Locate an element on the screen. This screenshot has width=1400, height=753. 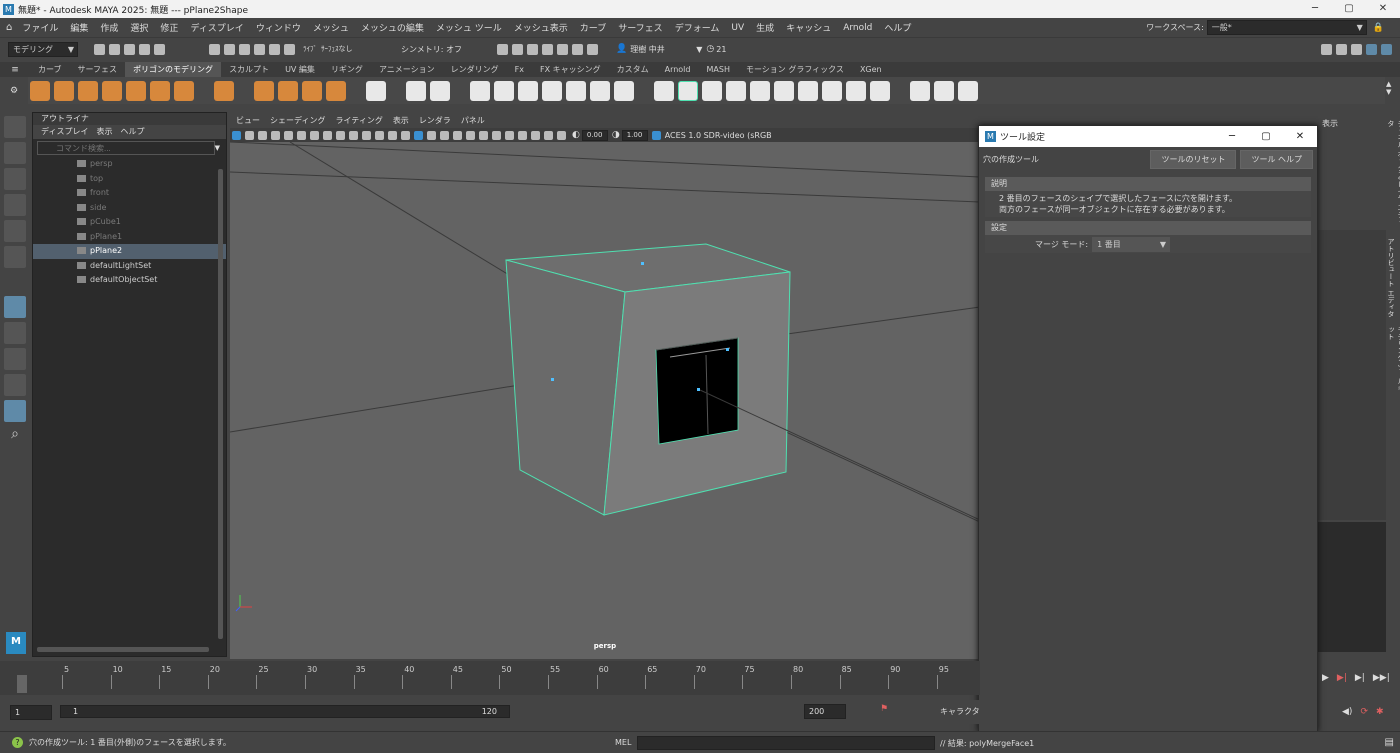
poly-cone-icon is located at coordinates (112, 90).